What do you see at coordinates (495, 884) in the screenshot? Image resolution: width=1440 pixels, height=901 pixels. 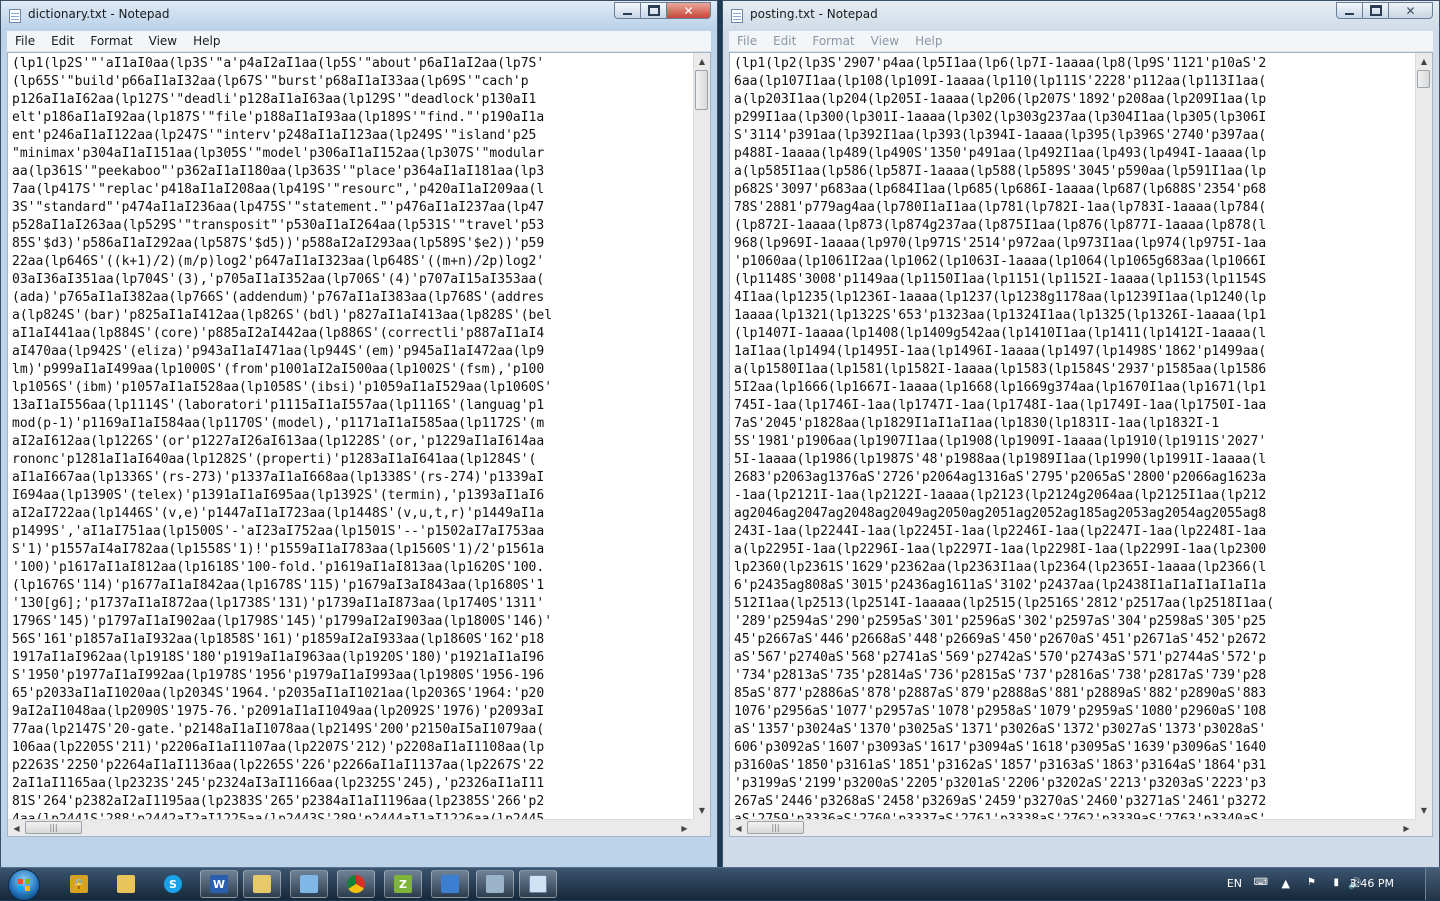 I see `taskbar-control-panel` at bounding box center [495, 884].